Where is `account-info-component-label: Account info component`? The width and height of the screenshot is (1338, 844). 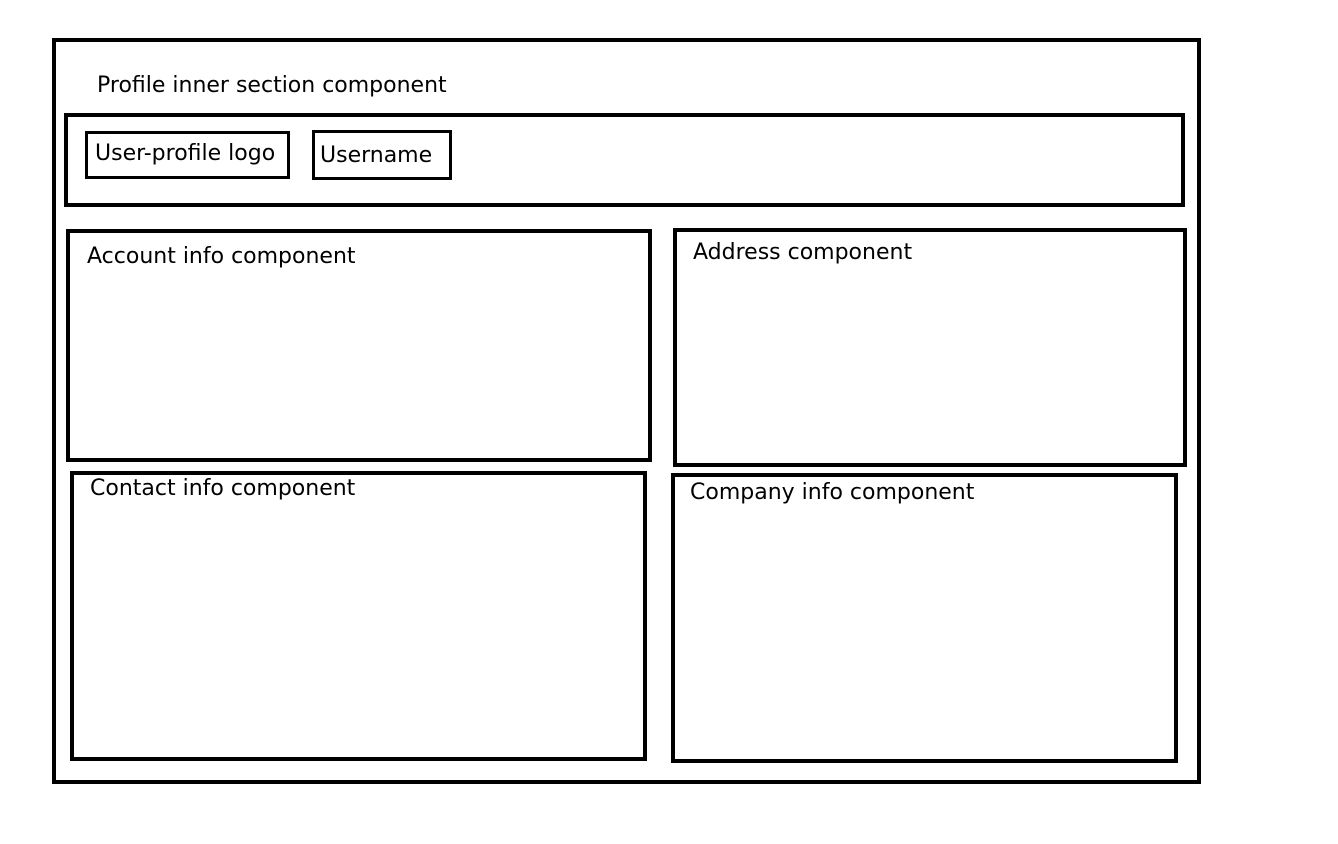 account-info-component-label: Account info component is located at coordinates (221, 256).